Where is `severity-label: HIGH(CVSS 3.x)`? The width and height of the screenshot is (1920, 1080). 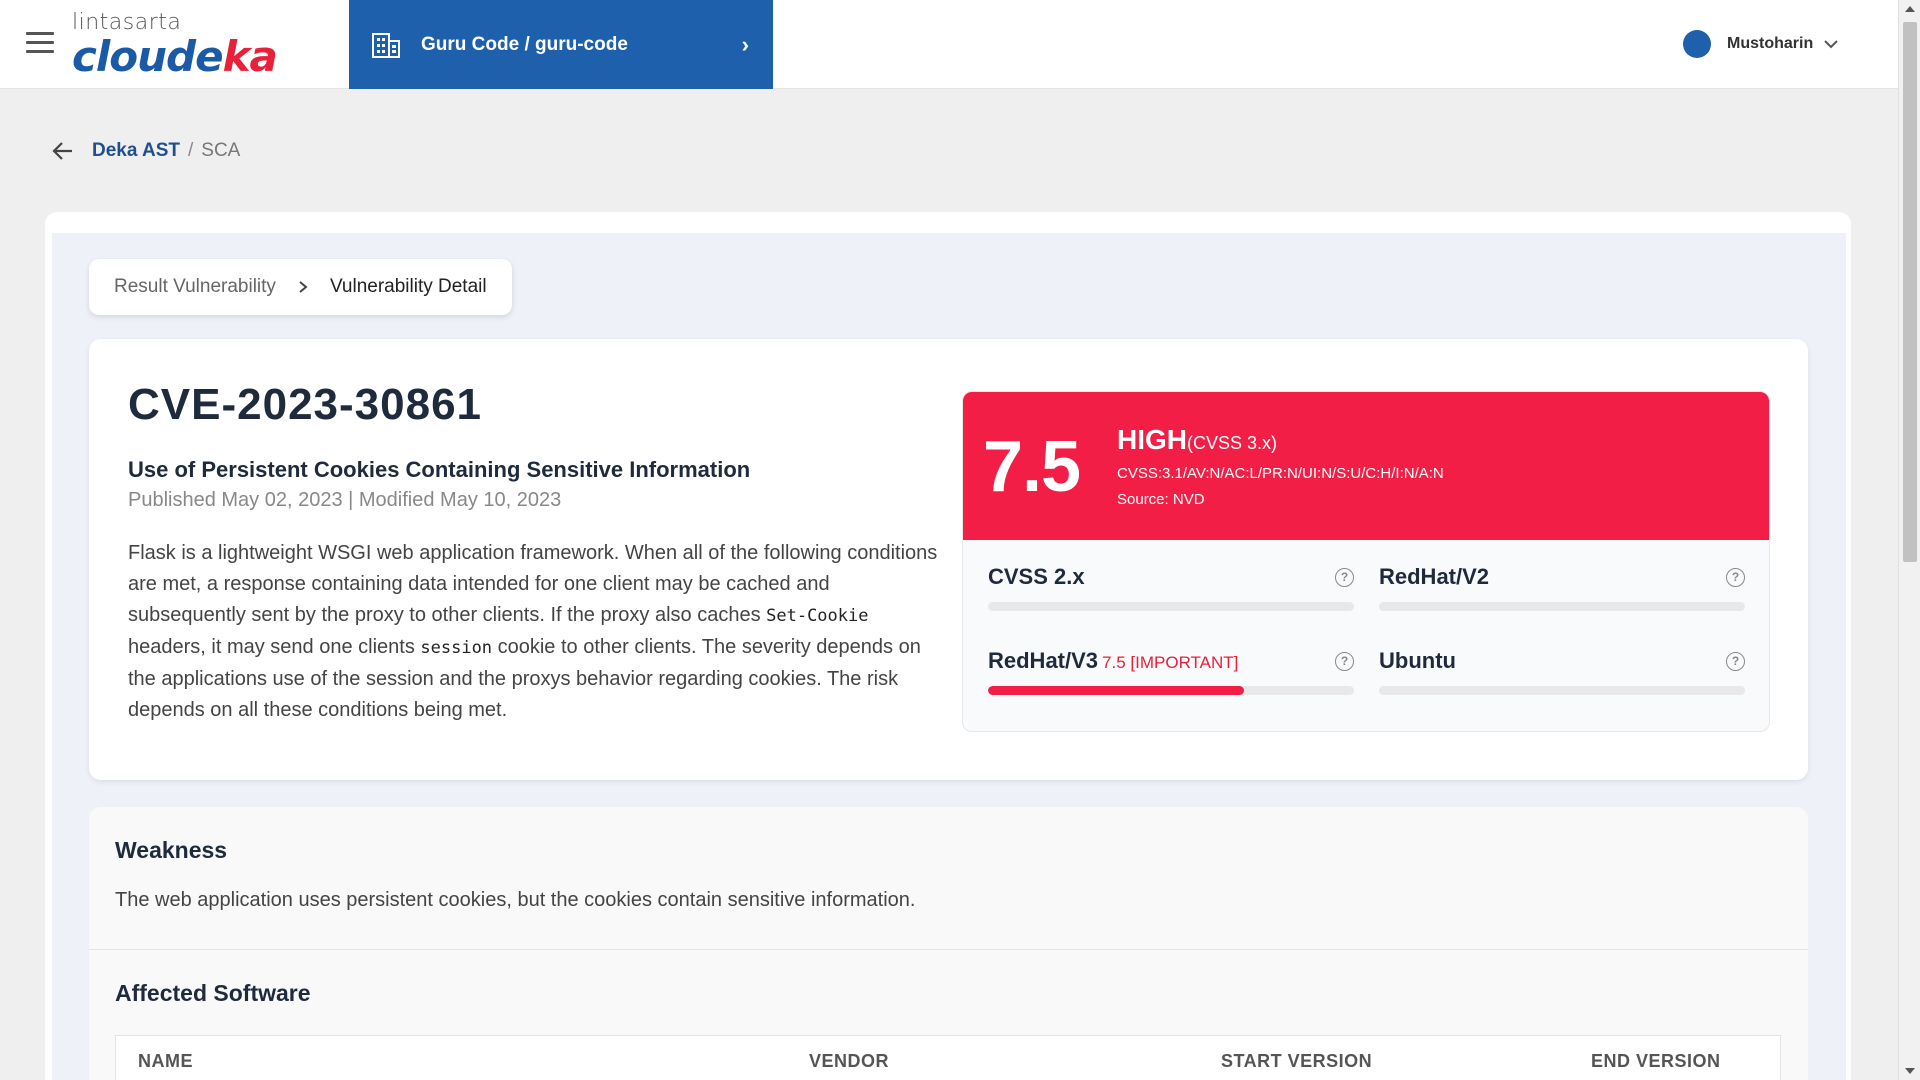 severity-label: HIGH(CVSS 3.x) is located at coordinates (1197, 439).